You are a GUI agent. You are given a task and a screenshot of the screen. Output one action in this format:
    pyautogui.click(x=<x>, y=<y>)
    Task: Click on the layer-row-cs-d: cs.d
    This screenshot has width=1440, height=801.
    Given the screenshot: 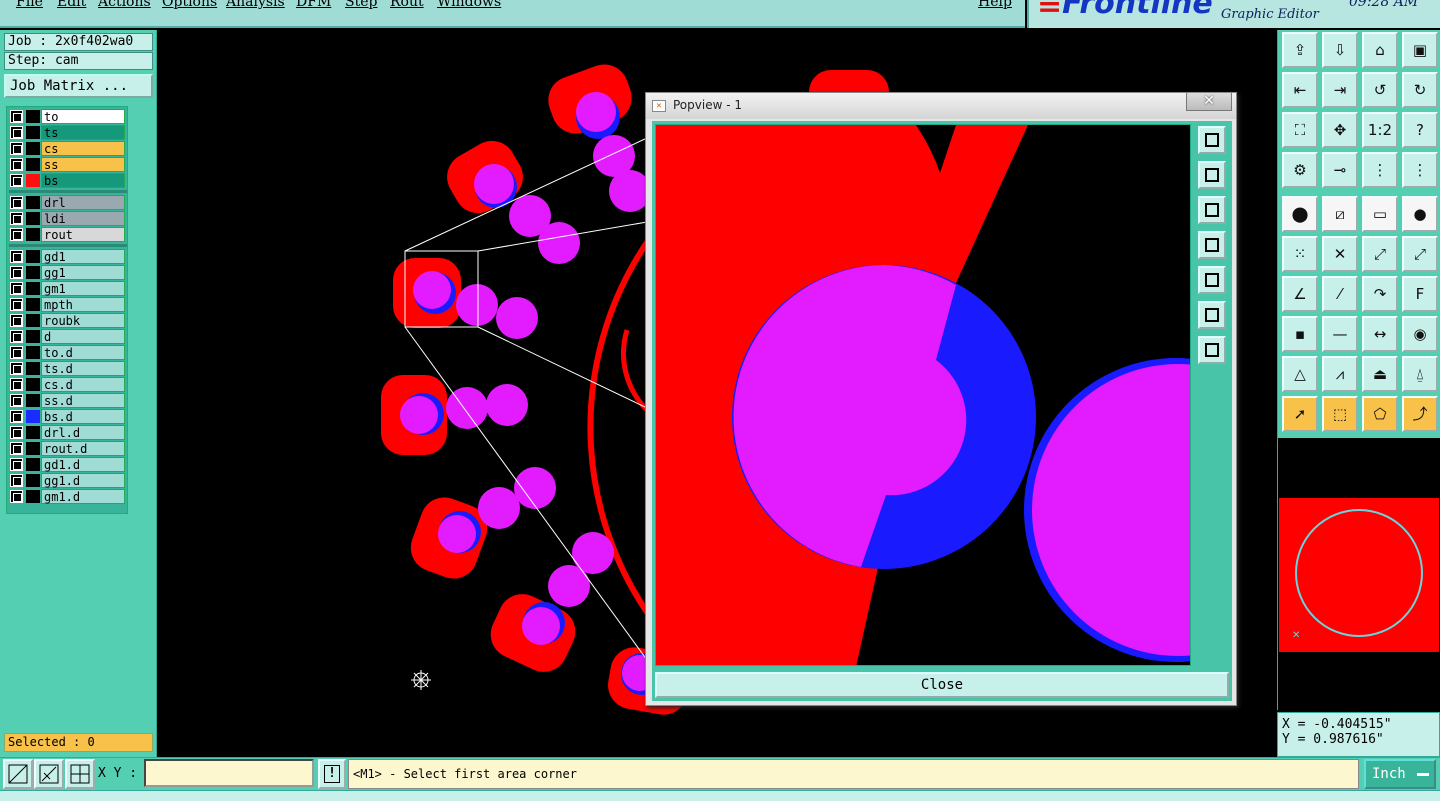 What is the action you would take?
    pyautogui.click(x=68, y=384)
    